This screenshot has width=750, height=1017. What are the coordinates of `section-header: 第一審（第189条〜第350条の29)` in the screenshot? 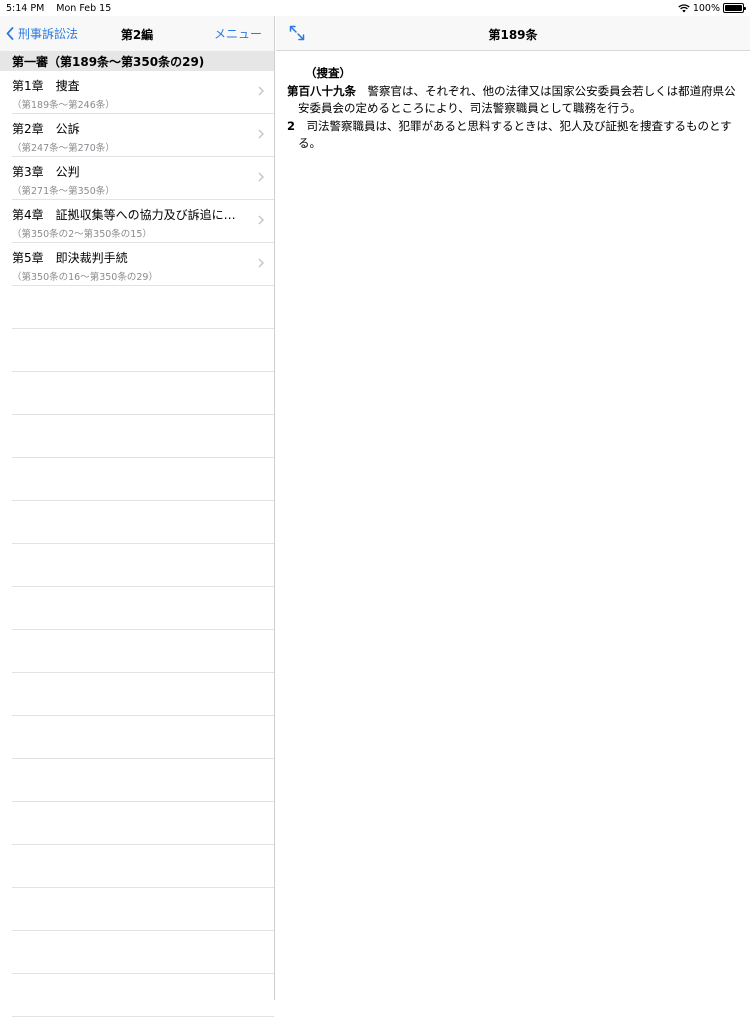 It's located at (137, 61).